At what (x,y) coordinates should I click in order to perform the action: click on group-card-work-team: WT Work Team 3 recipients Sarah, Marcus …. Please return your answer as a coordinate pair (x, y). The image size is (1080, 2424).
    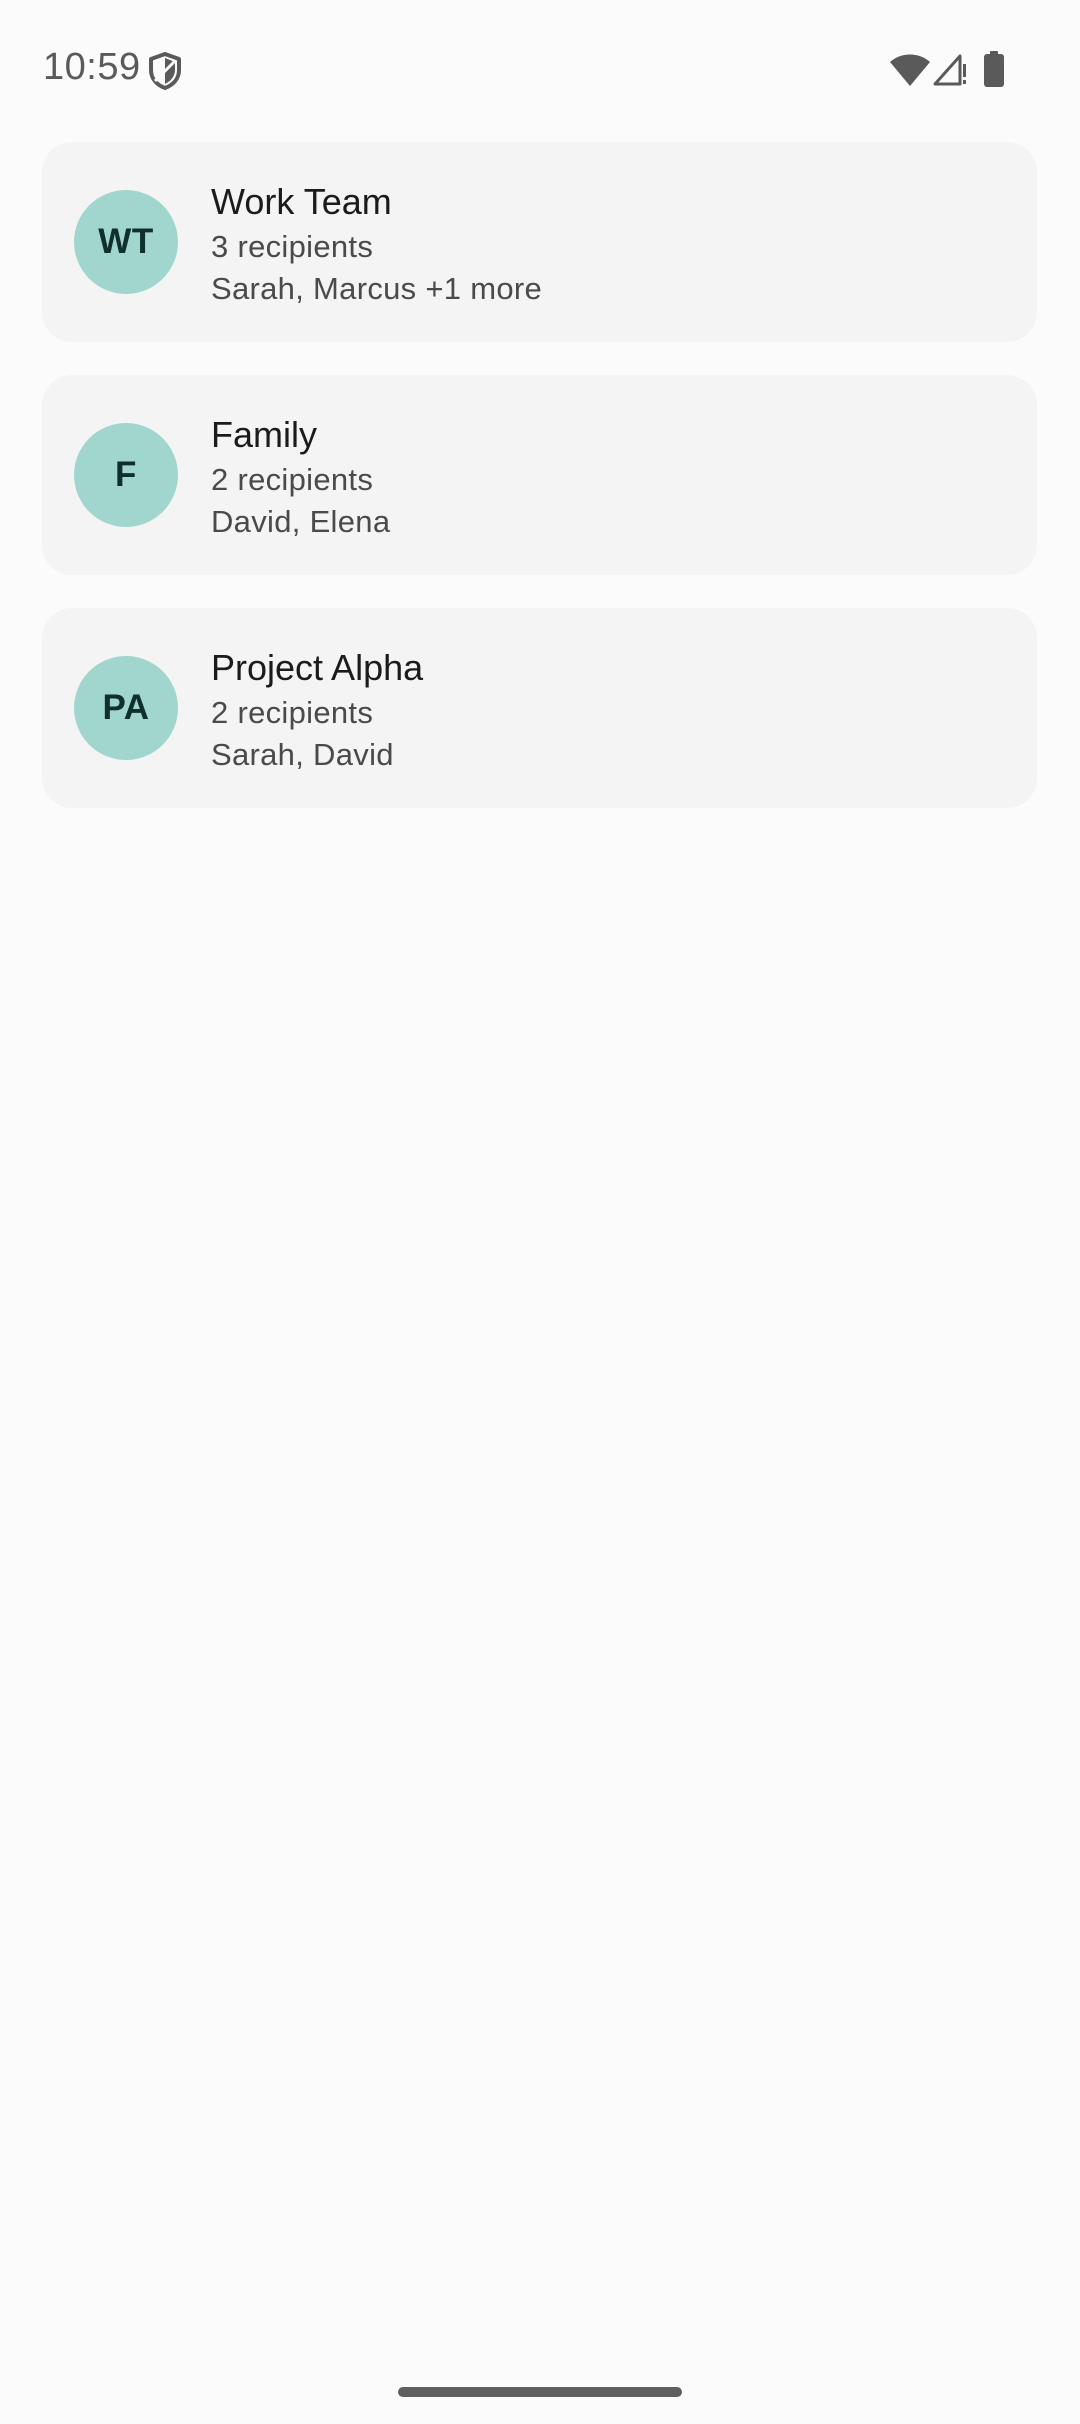
    Looking at the image, I should click on (539, 242).